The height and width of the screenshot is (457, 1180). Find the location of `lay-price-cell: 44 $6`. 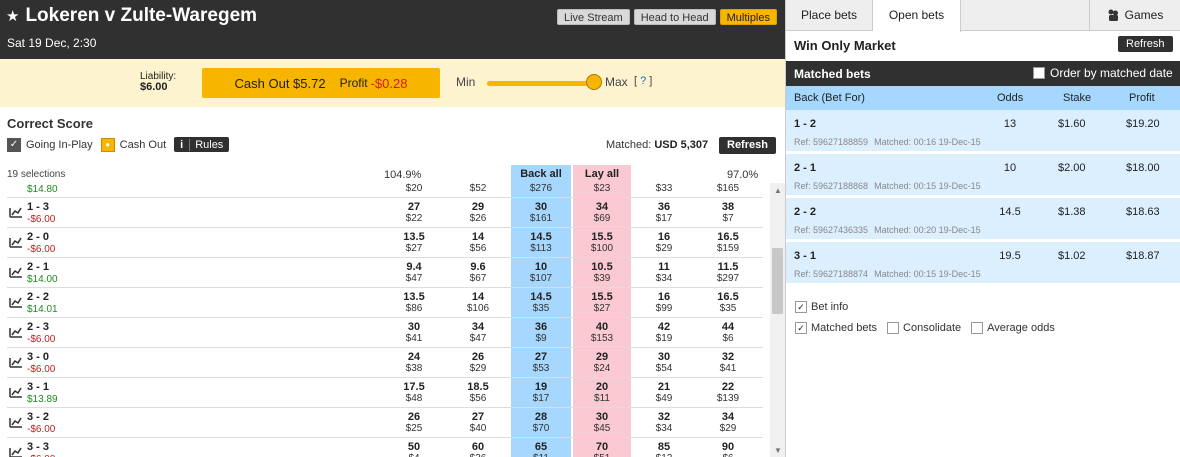

lay-price-cell: 44 $6 is located at coordinates (728, 332).